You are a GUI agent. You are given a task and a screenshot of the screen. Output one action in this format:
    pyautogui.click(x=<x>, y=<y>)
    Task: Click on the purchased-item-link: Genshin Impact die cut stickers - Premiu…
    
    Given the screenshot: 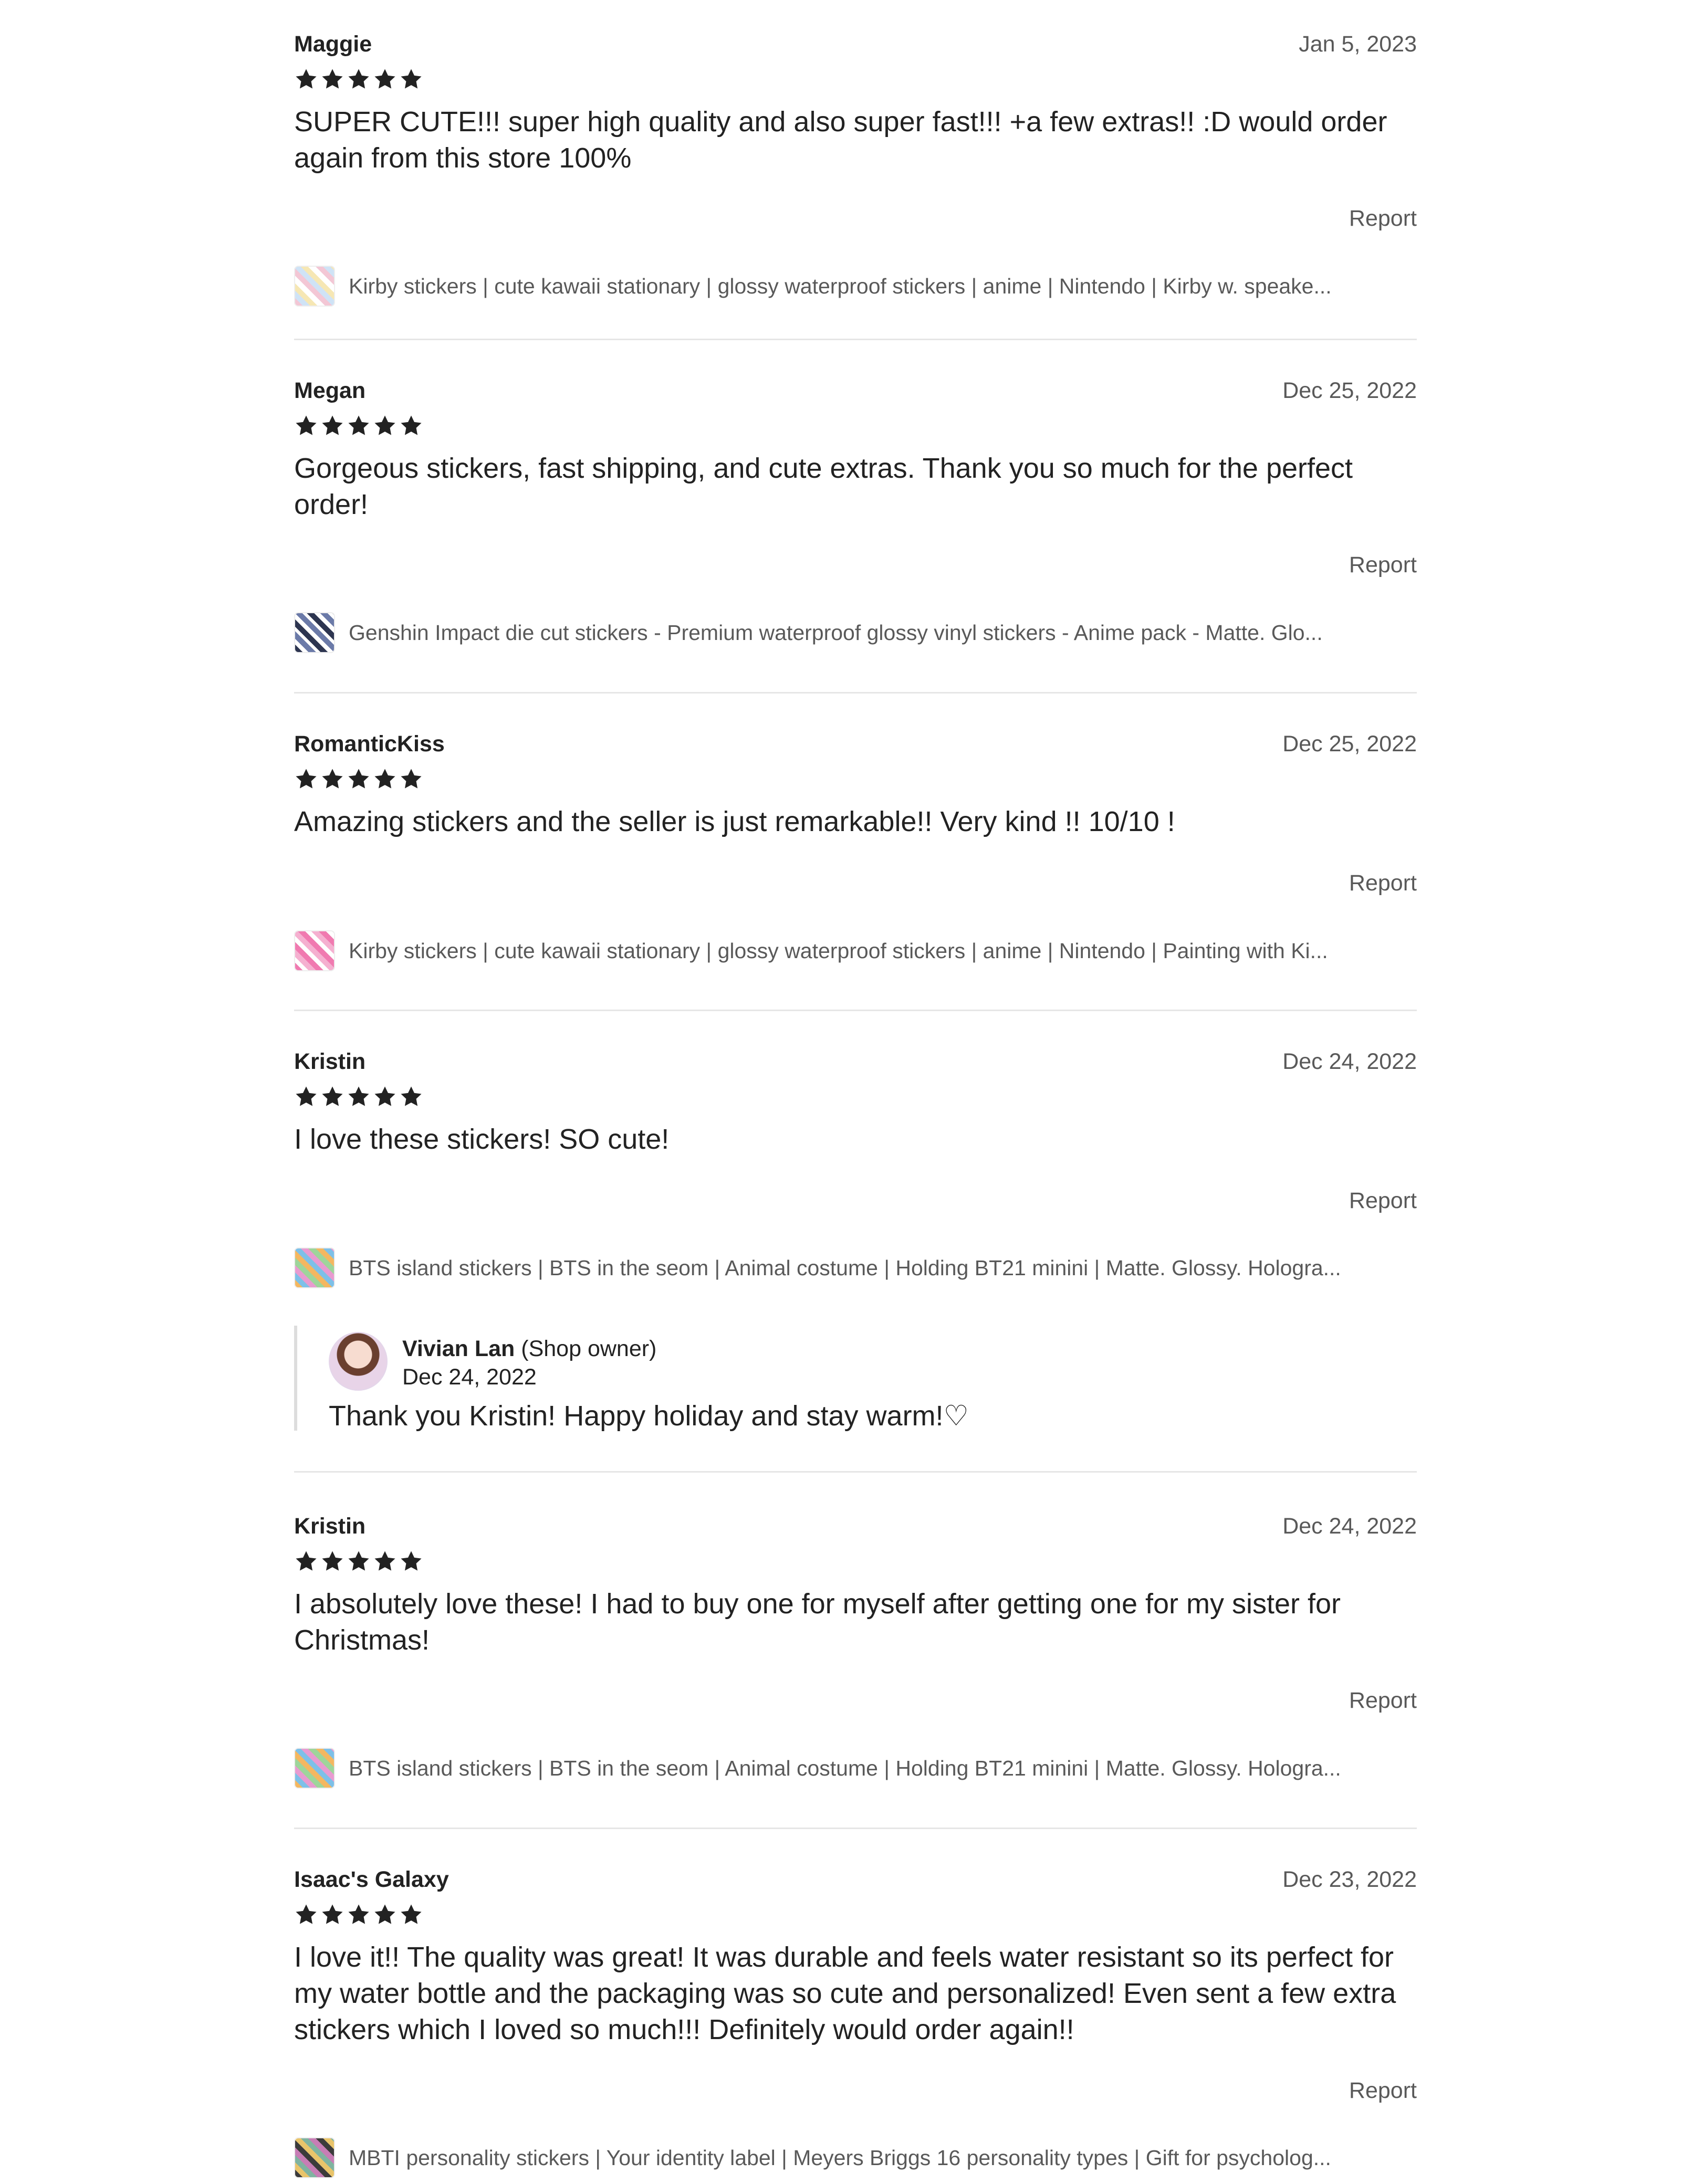 What is the action you would take?
    pyautogui.click(x=855, y=633)
    